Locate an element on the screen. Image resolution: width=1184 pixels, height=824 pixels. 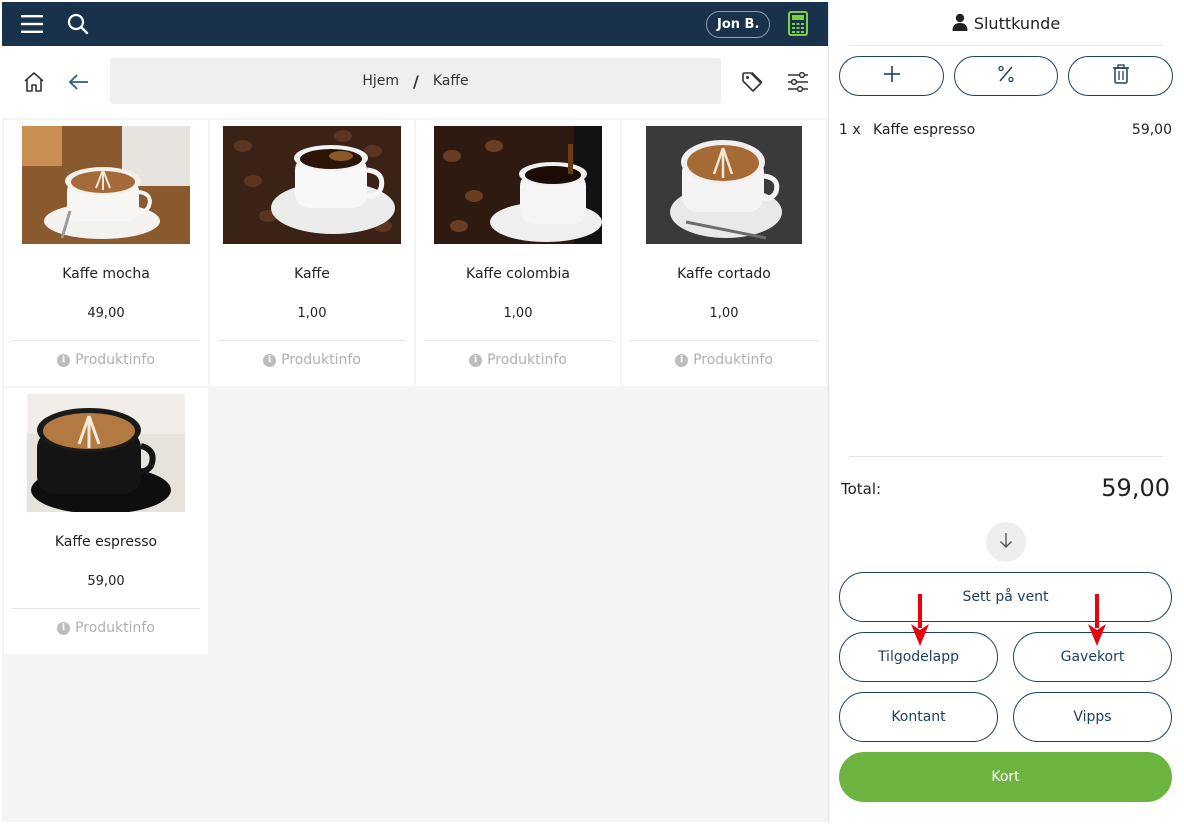
product-card-kaffe: Kaffe 1,00 i Produktinfo is located at coordinates (312, 253).